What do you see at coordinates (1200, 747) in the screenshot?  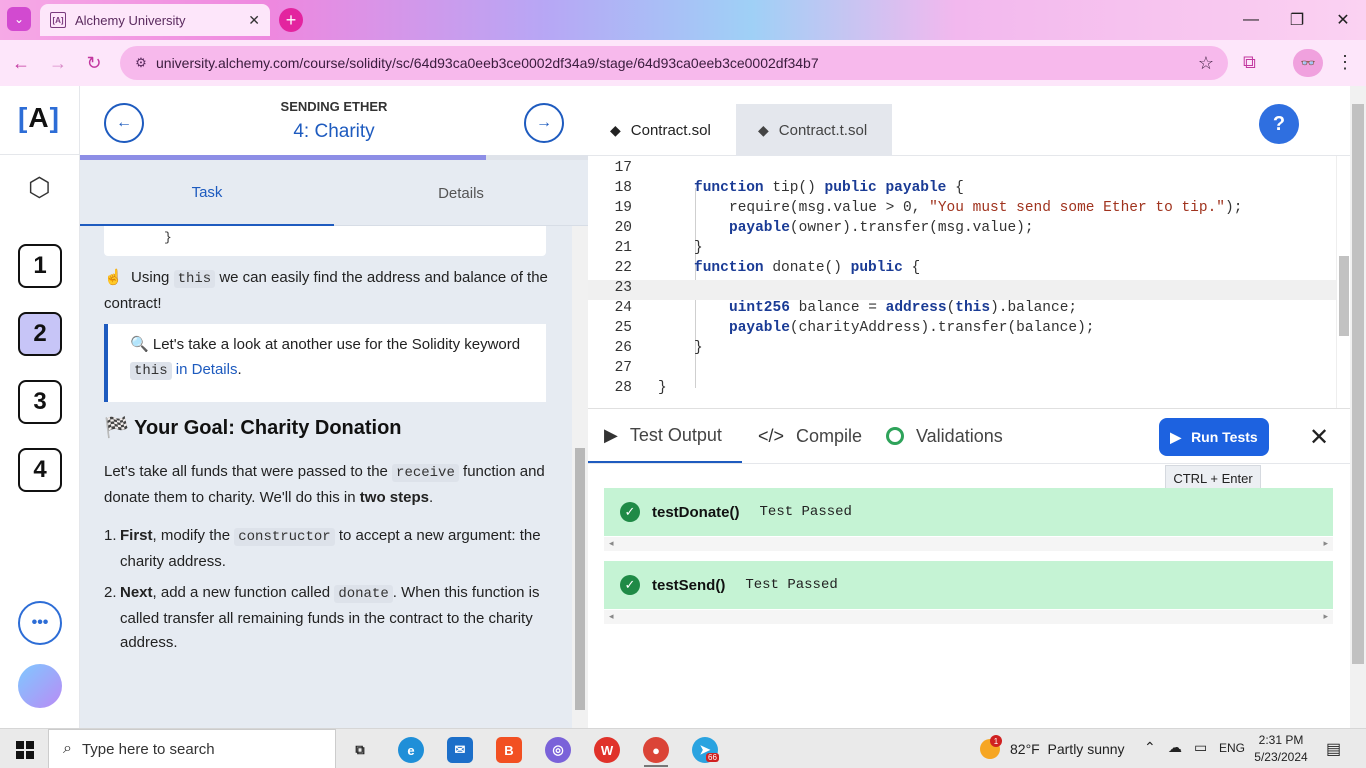 I see `battery-icon: ▭` at bounding box center [1200, 747].